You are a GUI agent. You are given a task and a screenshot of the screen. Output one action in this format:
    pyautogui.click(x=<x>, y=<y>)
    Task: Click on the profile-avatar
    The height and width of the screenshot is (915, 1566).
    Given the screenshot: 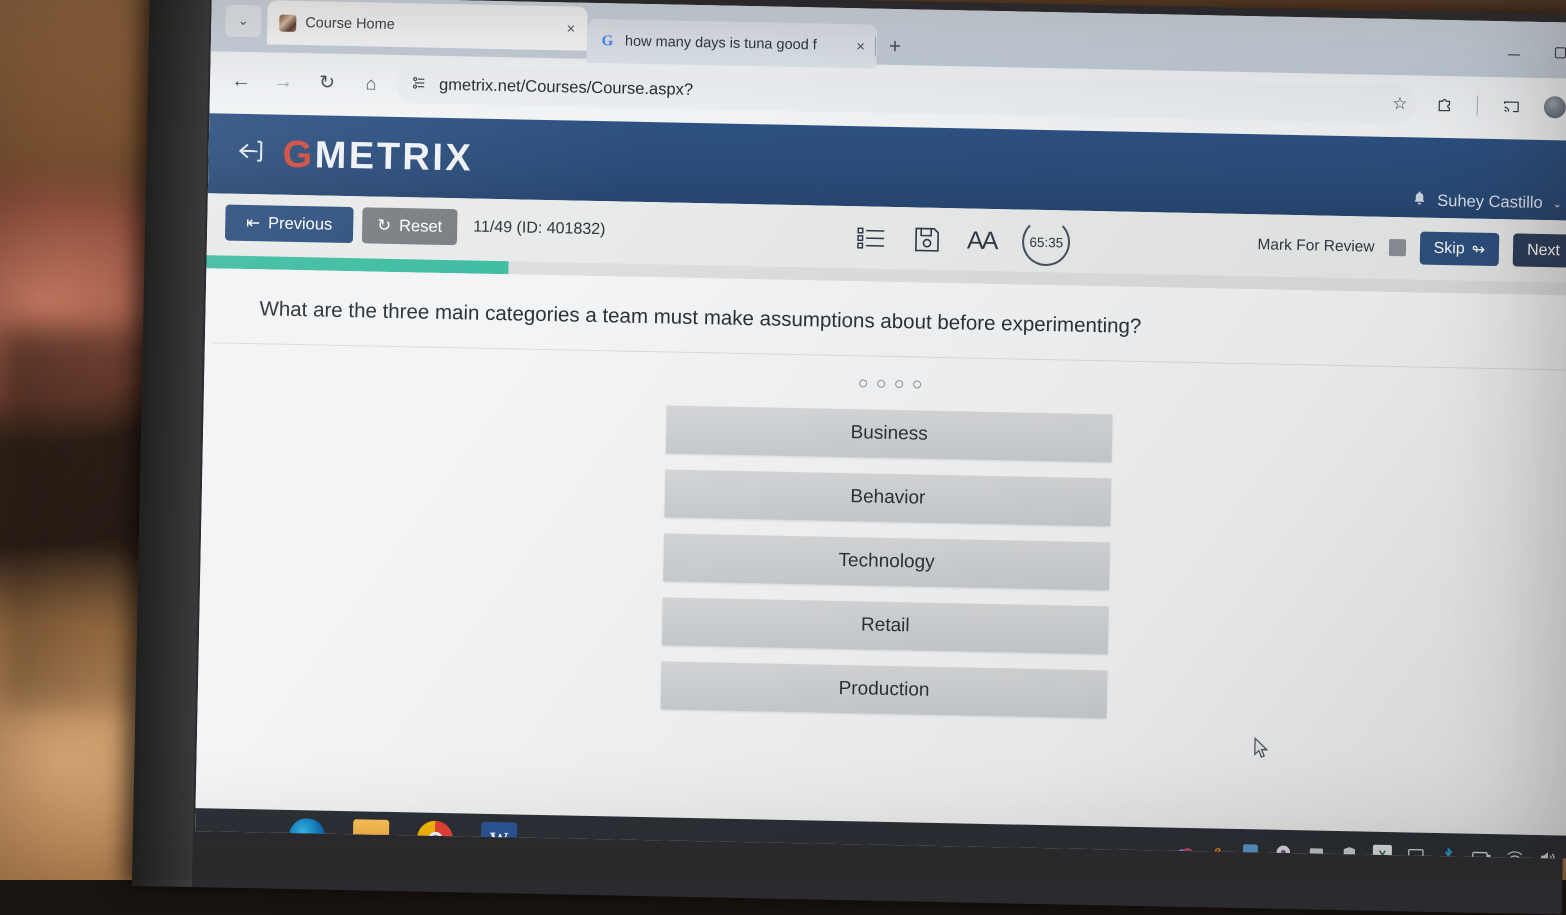 What is the action you would take?
    pyautogui.click(x=1555, y=107)
    